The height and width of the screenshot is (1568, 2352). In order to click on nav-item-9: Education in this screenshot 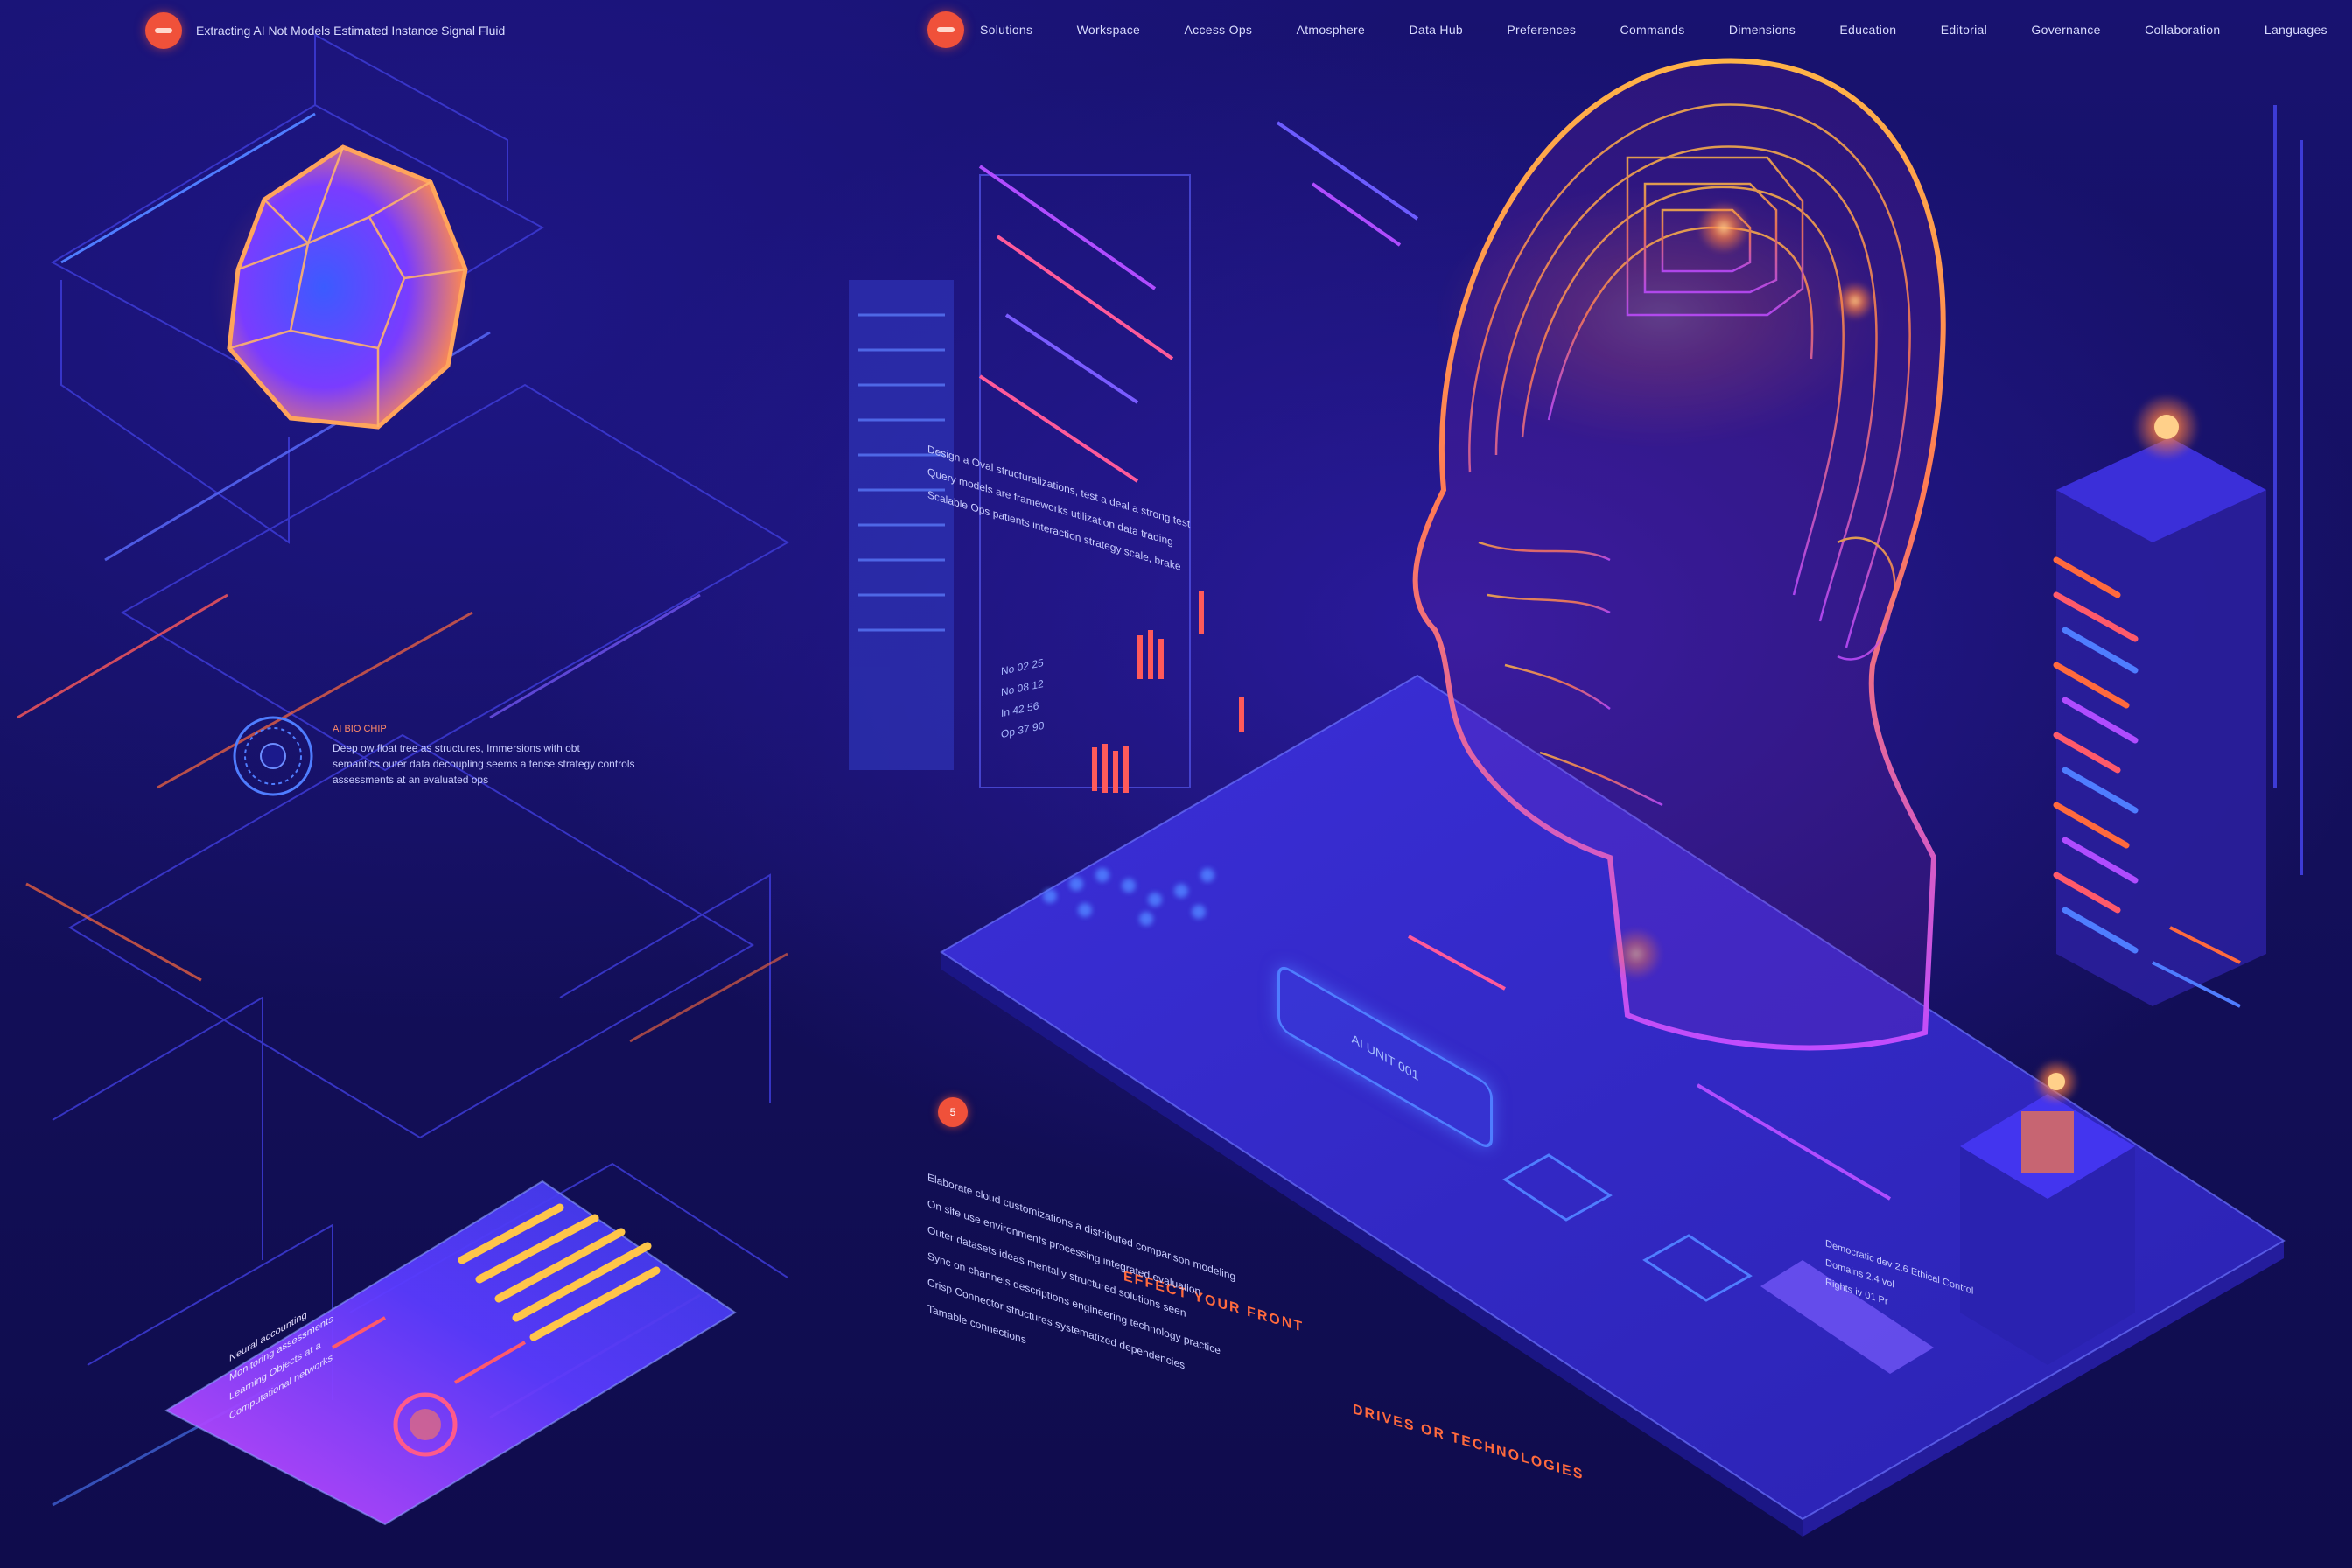, I will do `click(1867, 30)`.